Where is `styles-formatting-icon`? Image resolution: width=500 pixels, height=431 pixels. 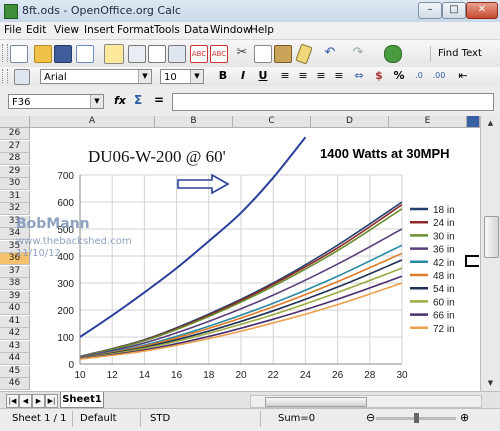 styles-formatting-icon is located at coordinates (22, 77).